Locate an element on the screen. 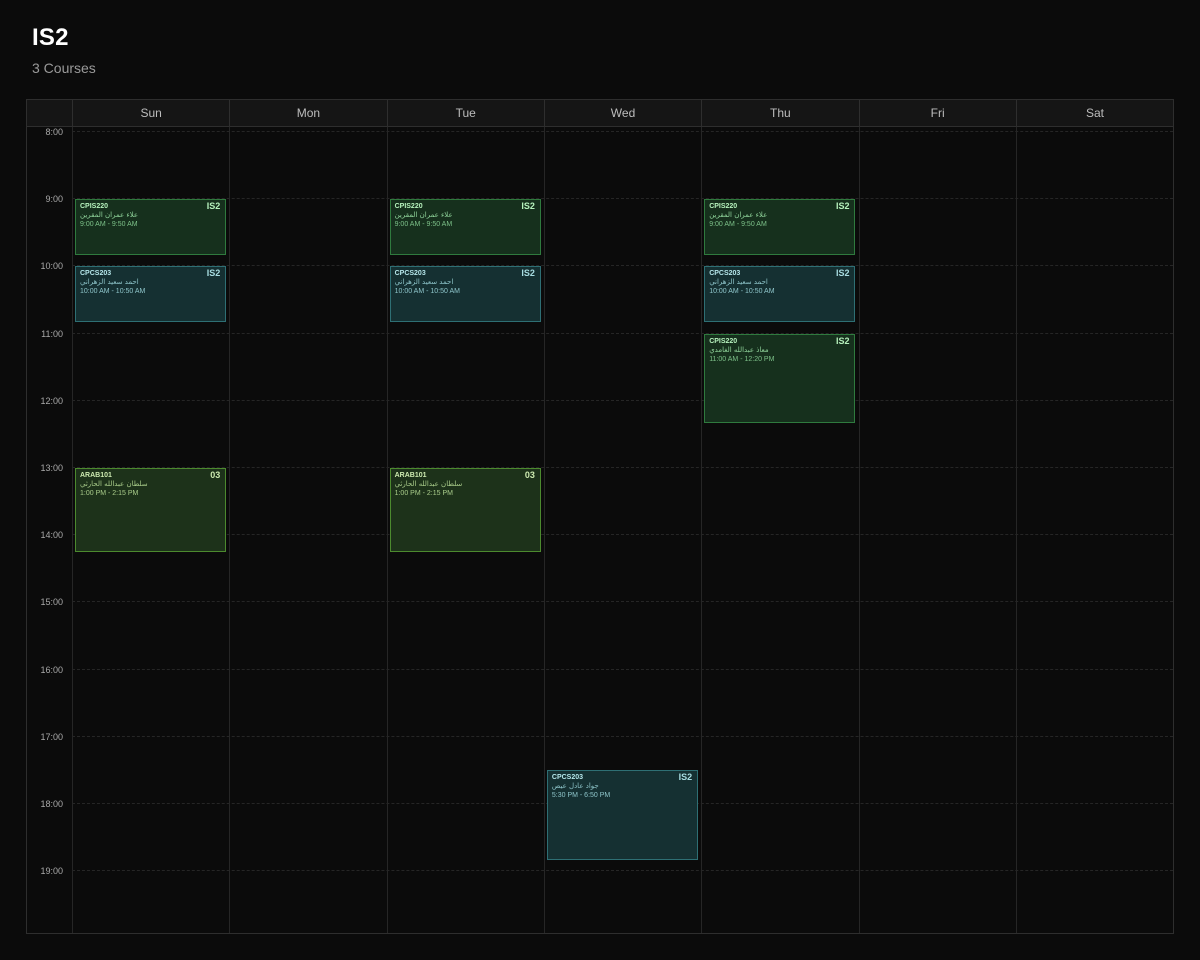  day-column-fri is located at coordinates (937, 530).